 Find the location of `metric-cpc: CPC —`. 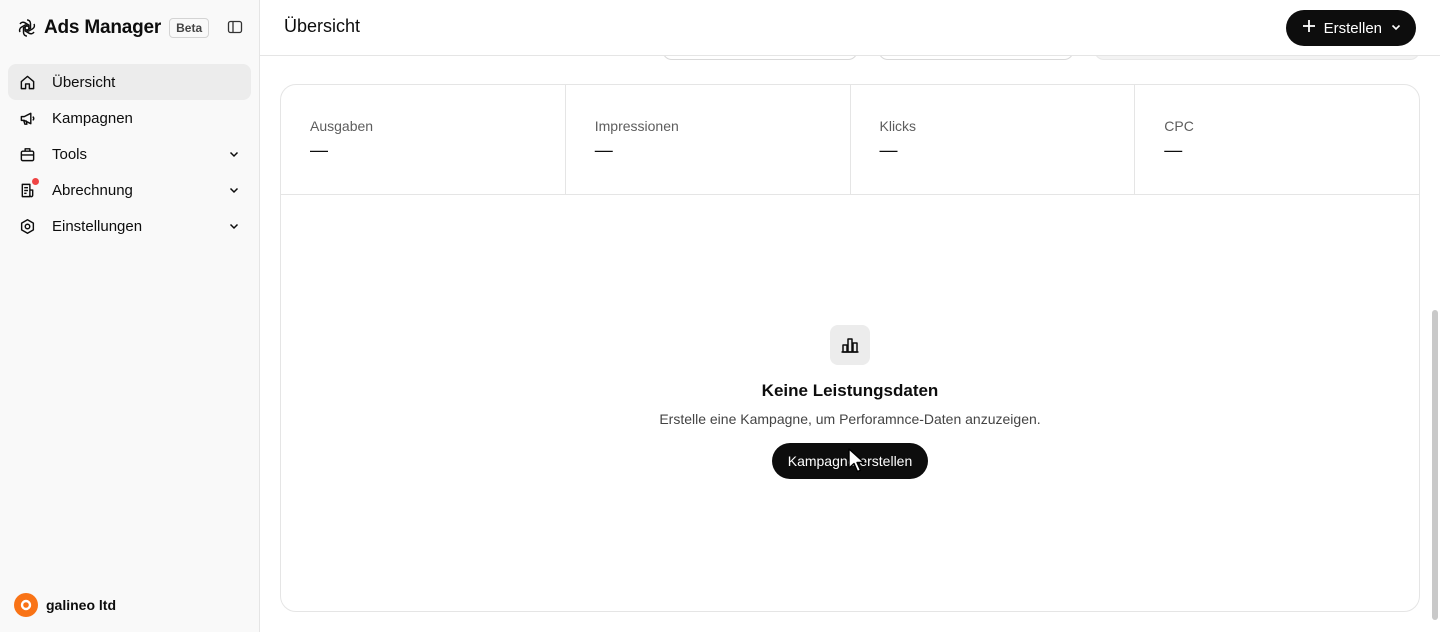

metric-cpc: CPC — is located at coordinates (1277, 139).